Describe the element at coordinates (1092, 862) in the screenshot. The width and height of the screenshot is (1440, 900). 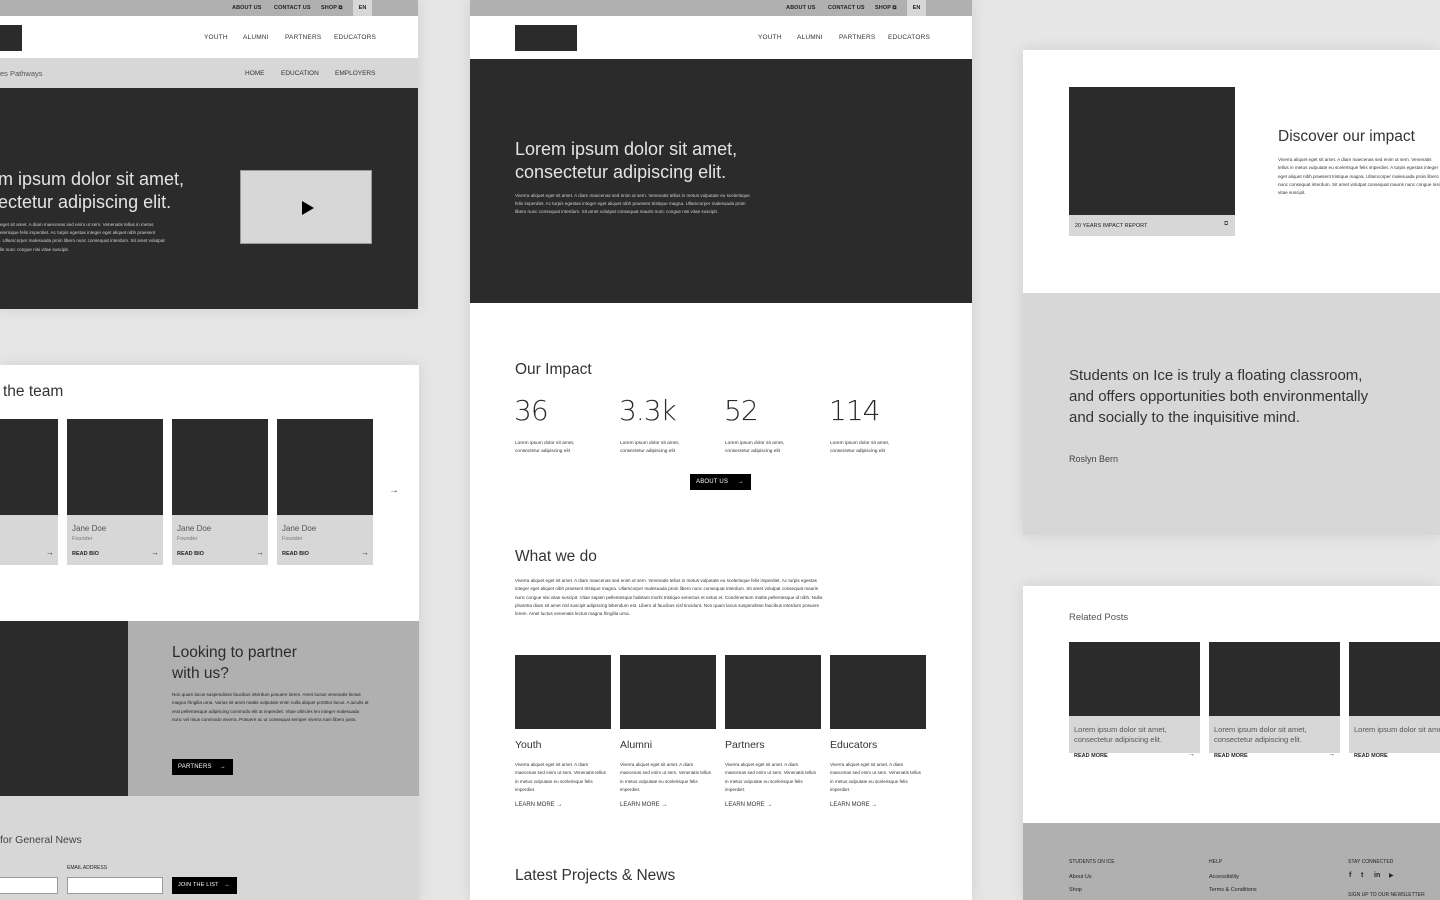
I see `footer-heading: STUDENTS ON ICE` at that location.